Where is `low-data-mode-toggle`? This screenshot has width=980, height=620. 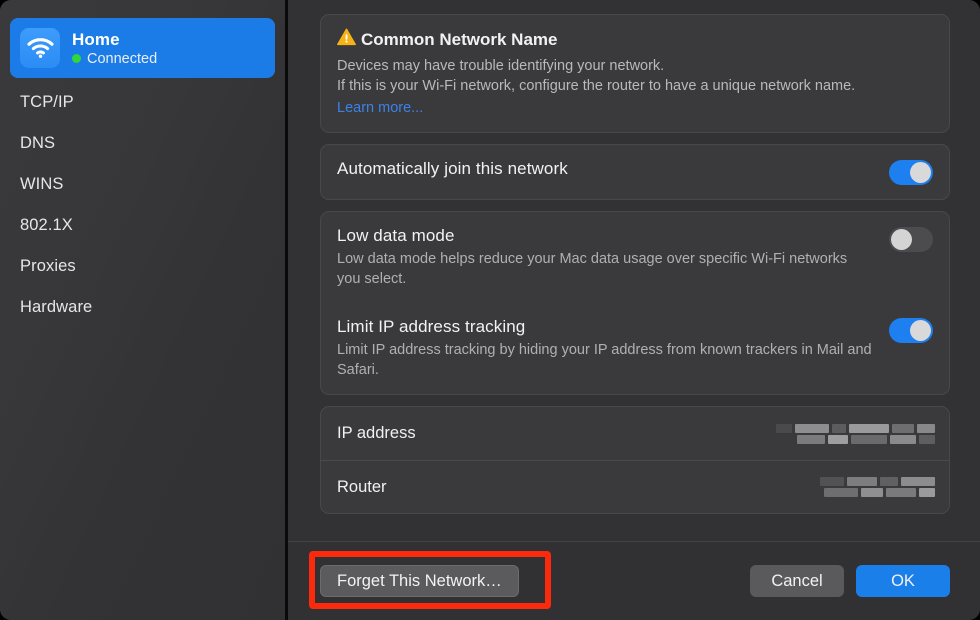
low-data-mode-toggle is located at coordinates (911, 239).